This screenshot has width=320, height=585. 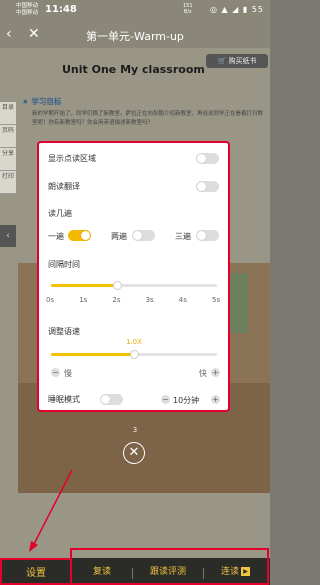 I want to click on fast-plus-icon: +, so click(x=215, y=372).